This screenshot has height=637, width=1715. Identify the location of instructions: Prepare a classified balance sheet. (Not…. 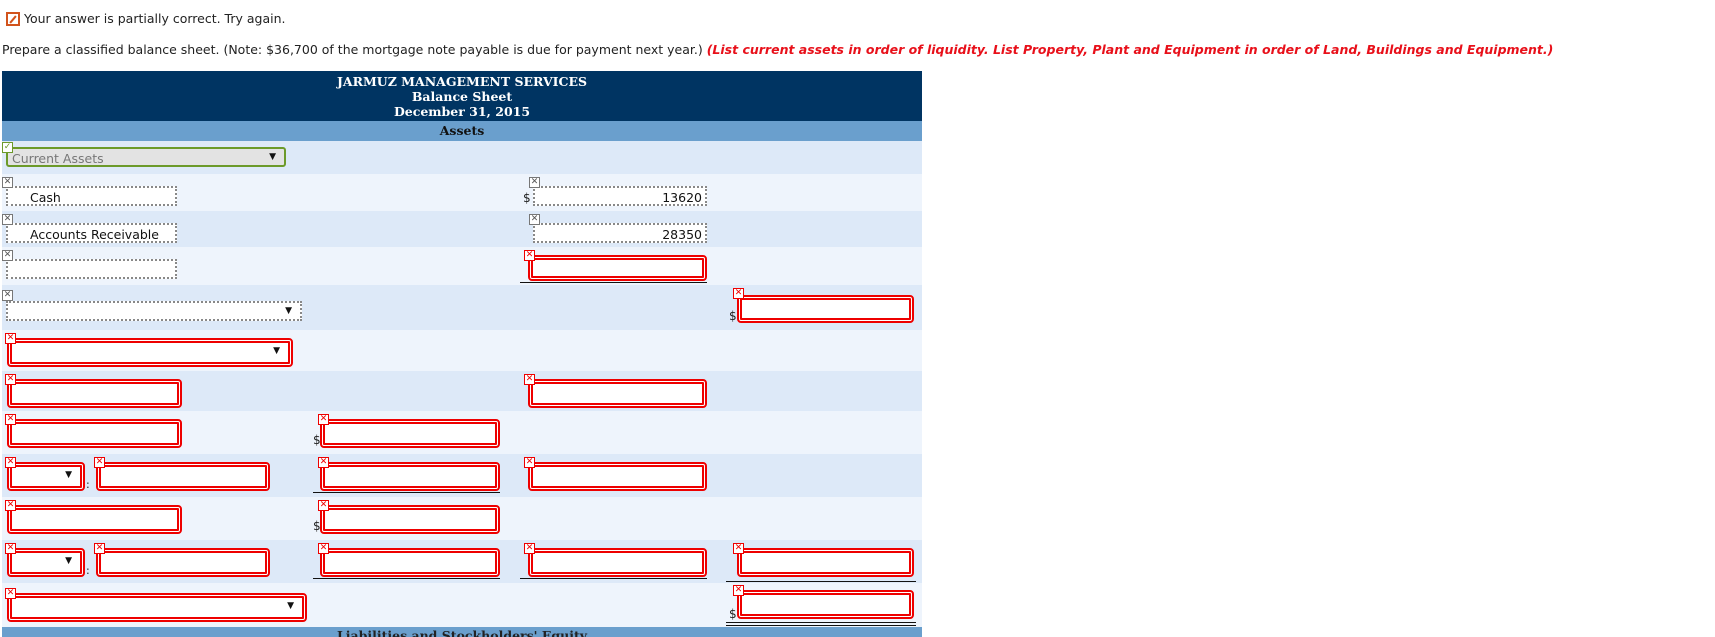
(777, 49).